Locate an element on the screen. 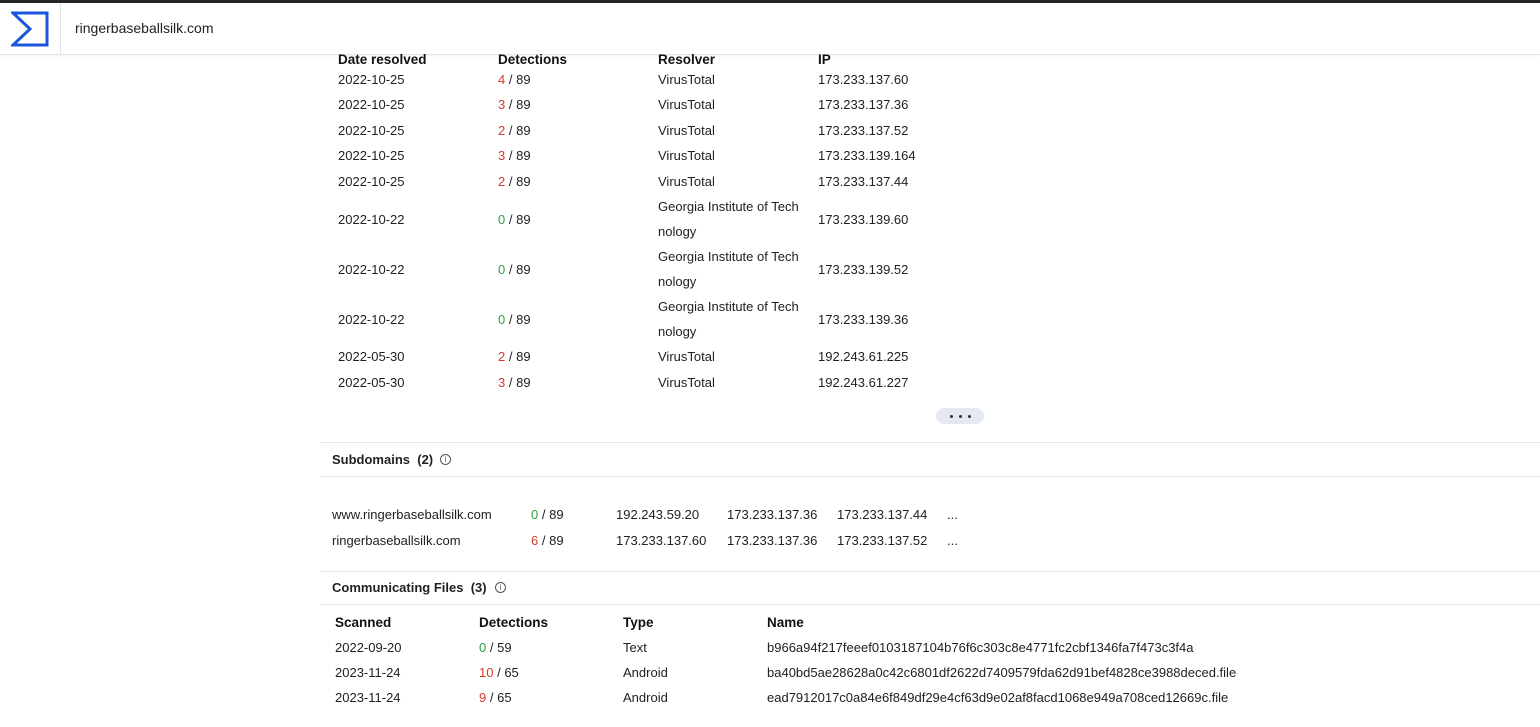 This screenshot has height=727, width=1540. detection-count: 6 is located at coordinates (535, 540).